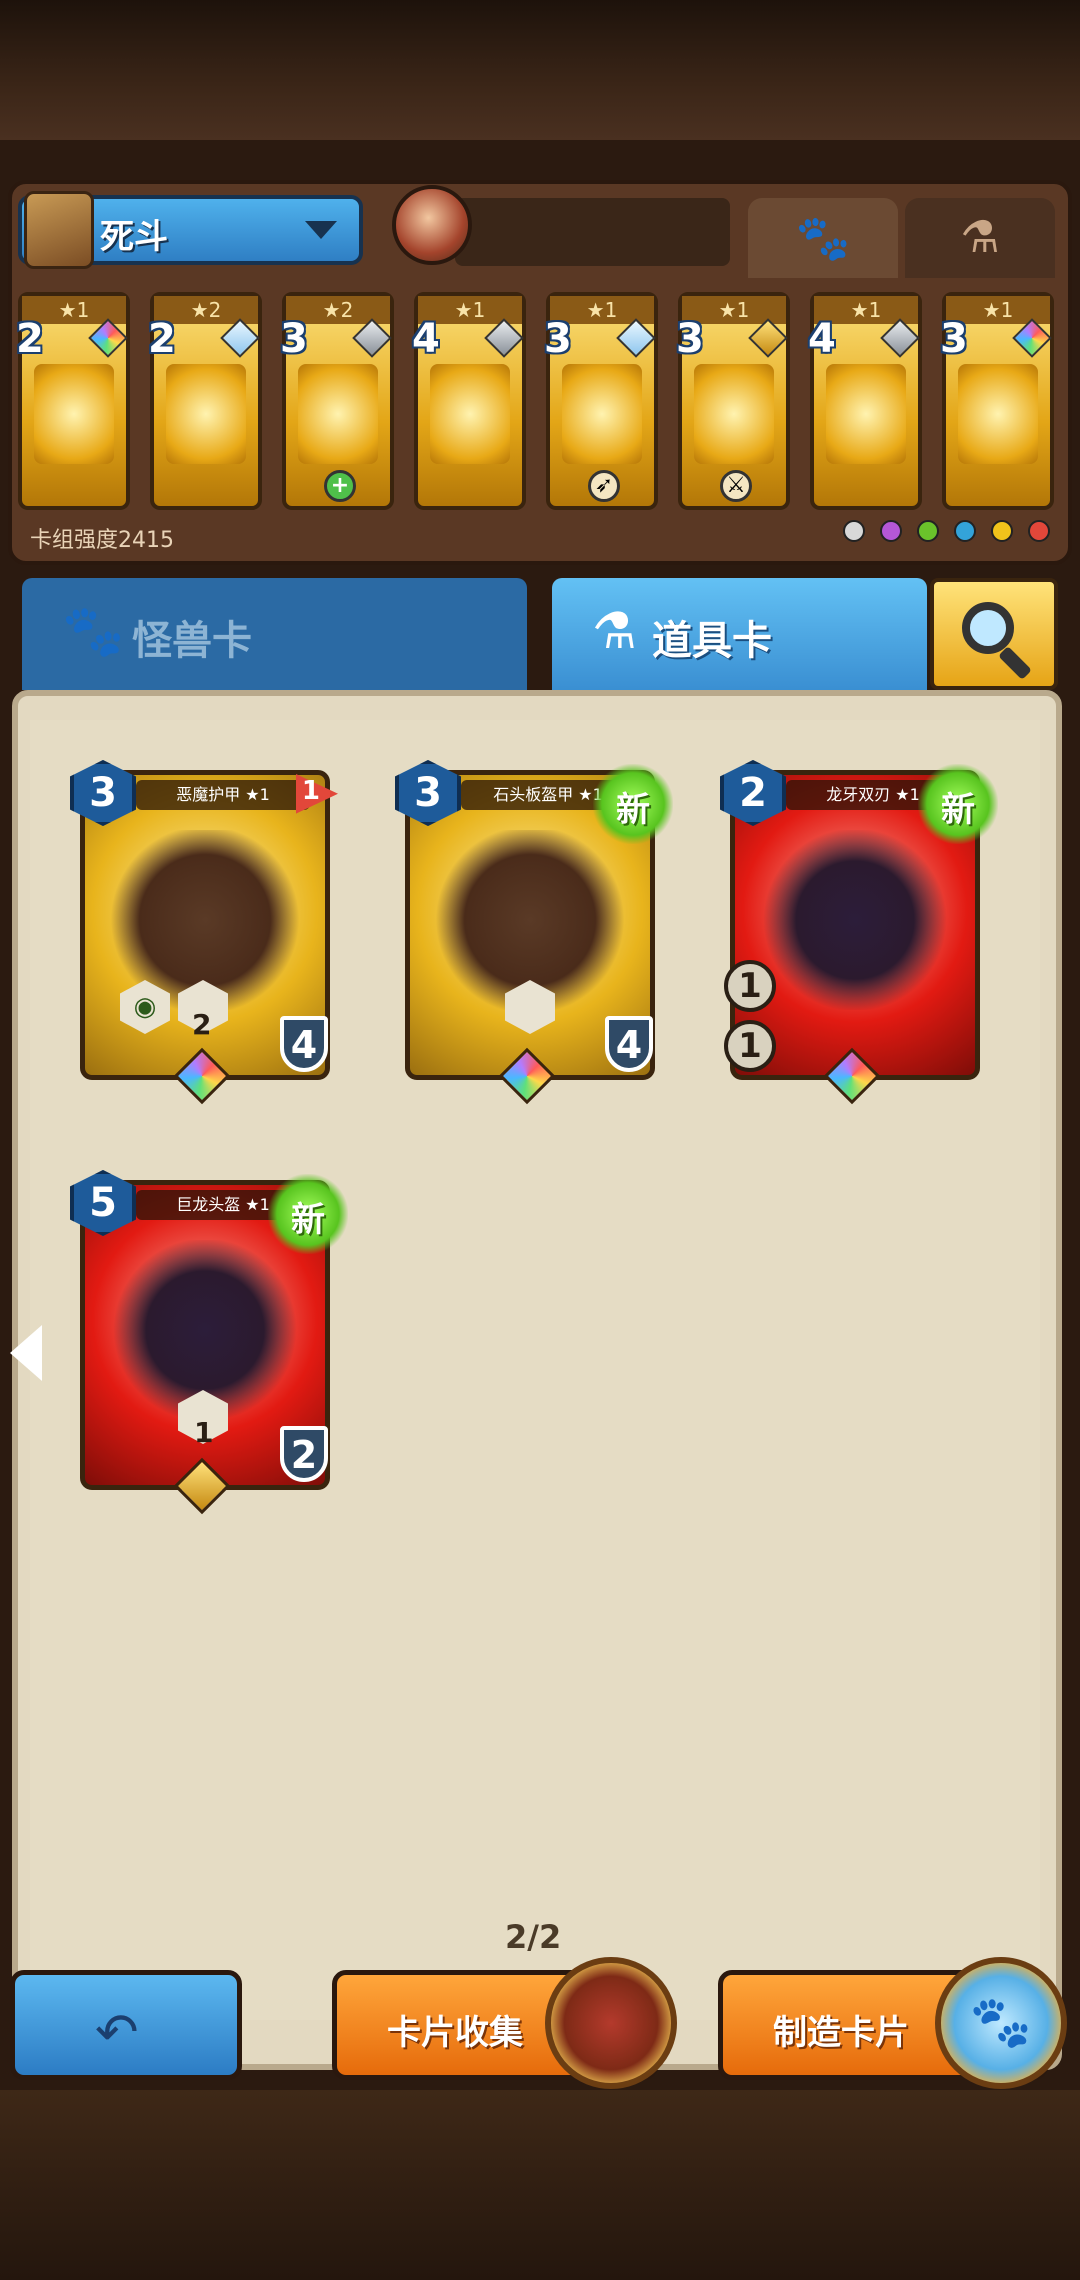  Describe the element at coordinates (540, 2185) in the screenshot. I see `bottom-wood-bar` at that location.